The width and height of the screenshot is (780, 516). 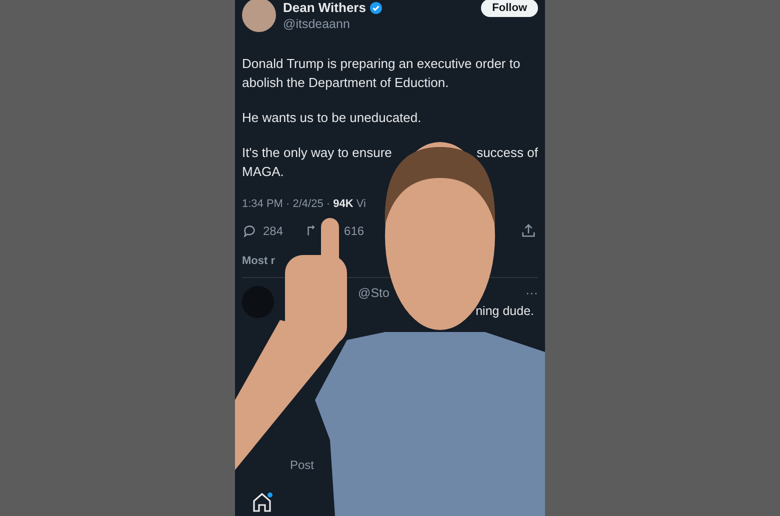 What do you see at coordinates (273, 231) in the screenshot?
I see `reply-count: 284` at bounding box center [273, 231].